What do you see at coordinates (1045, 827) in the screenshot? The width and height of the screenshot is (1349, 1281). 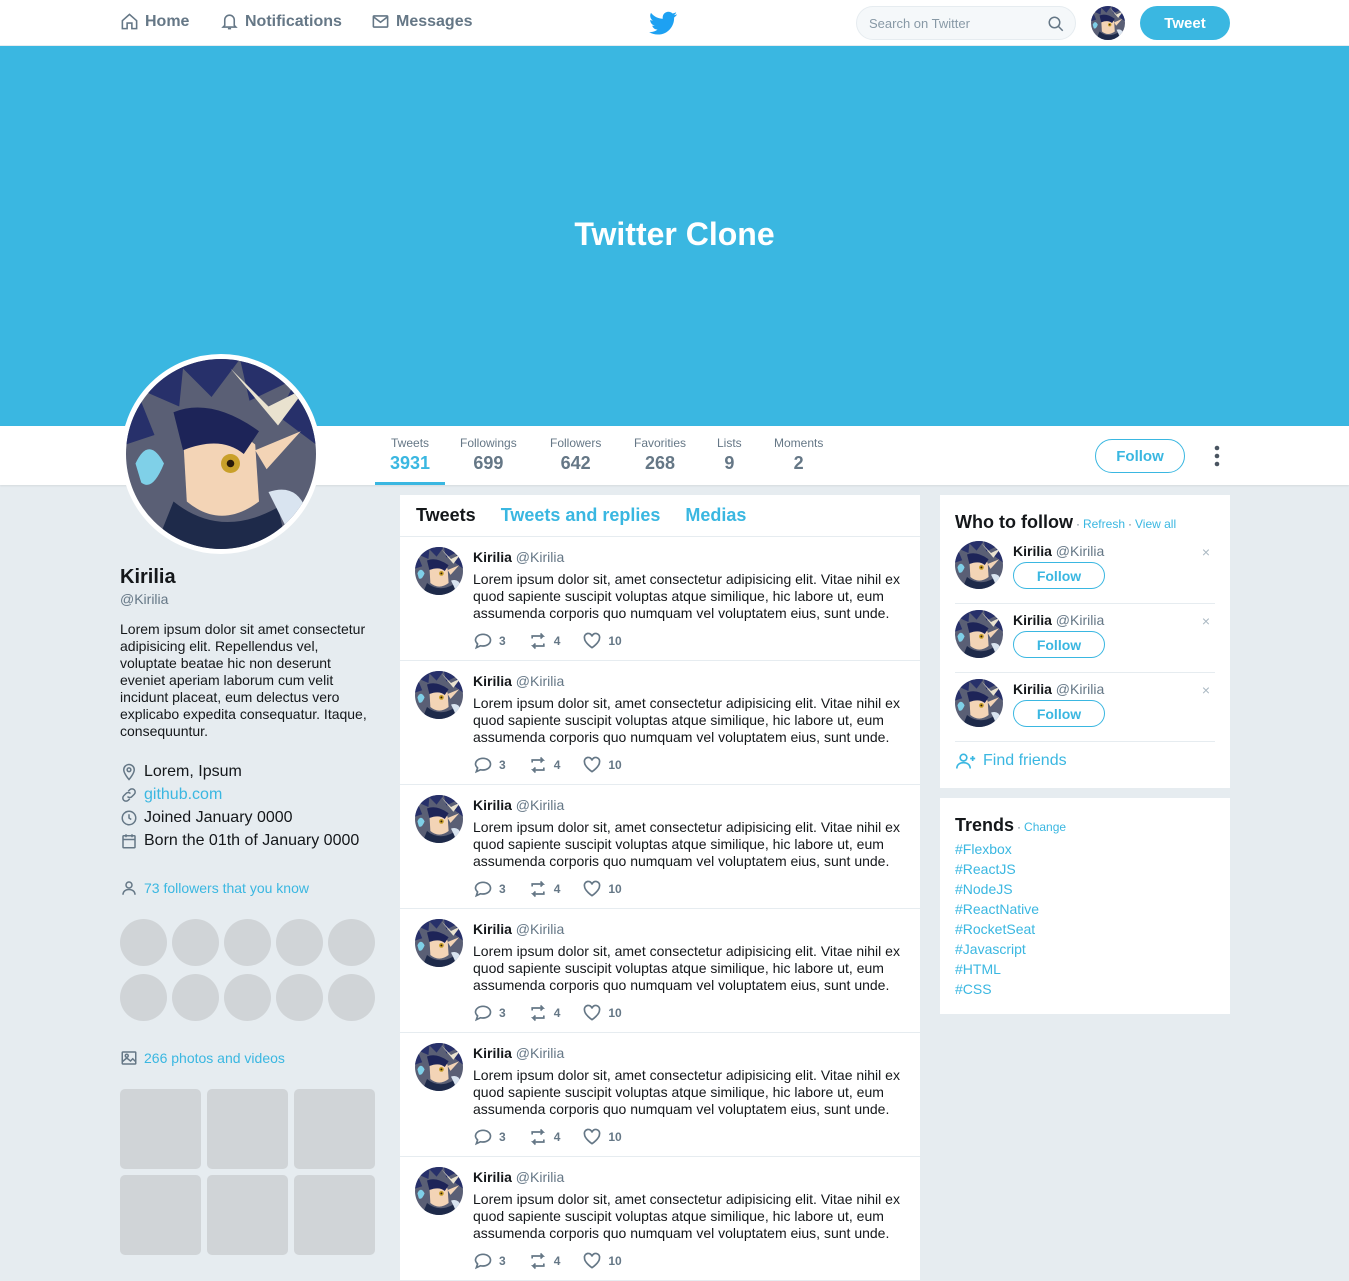 I see `change-trends-link: Change` at bounding box center [1045, 827].